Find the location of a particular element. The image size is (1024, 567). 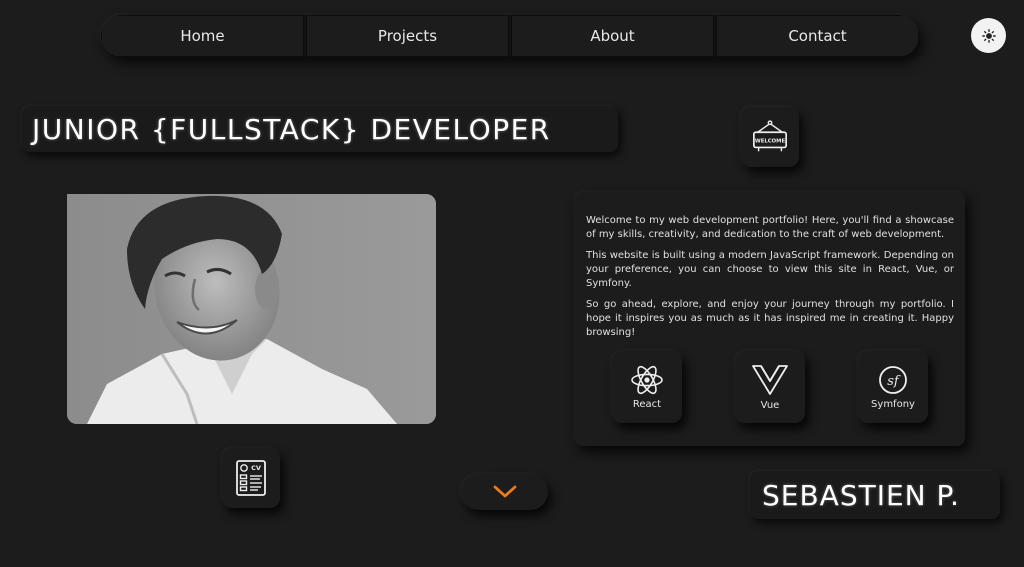

chevron-down-icon is located at coordinates (504, 491).